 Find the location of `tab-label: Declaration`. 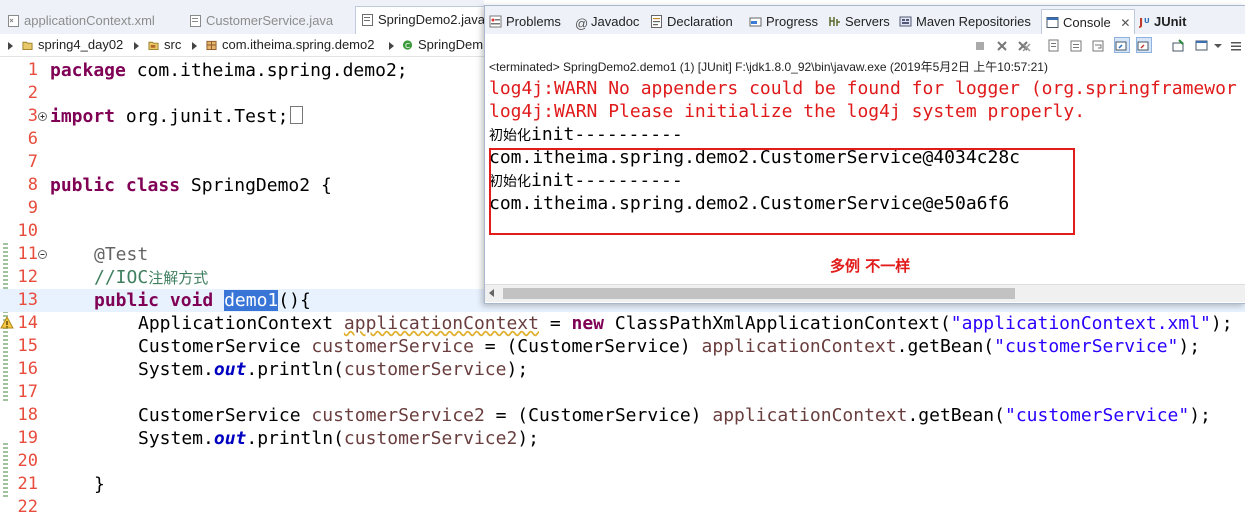

tab-label: Declaration is located at coordinates (700, 21).